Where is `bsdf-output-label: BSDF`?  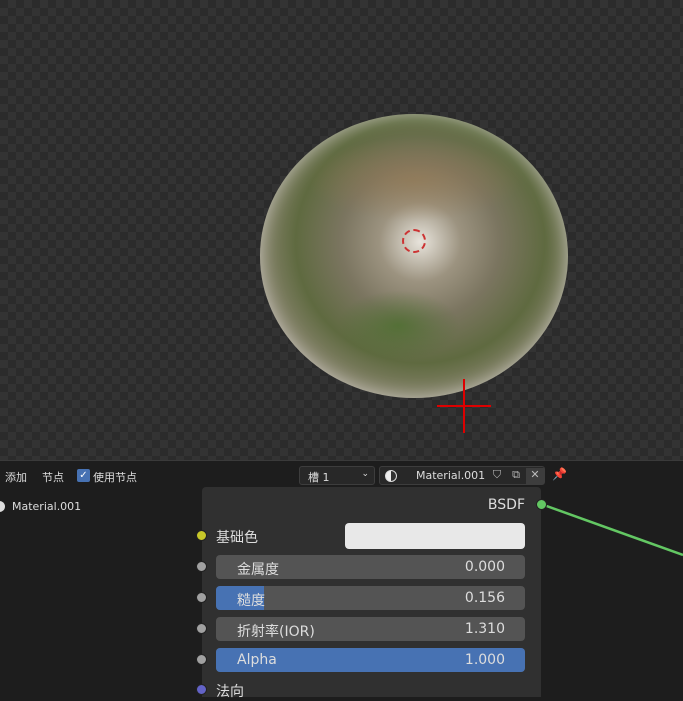
bsdf-output-label: BSDF is located at coordinates (506, 505).